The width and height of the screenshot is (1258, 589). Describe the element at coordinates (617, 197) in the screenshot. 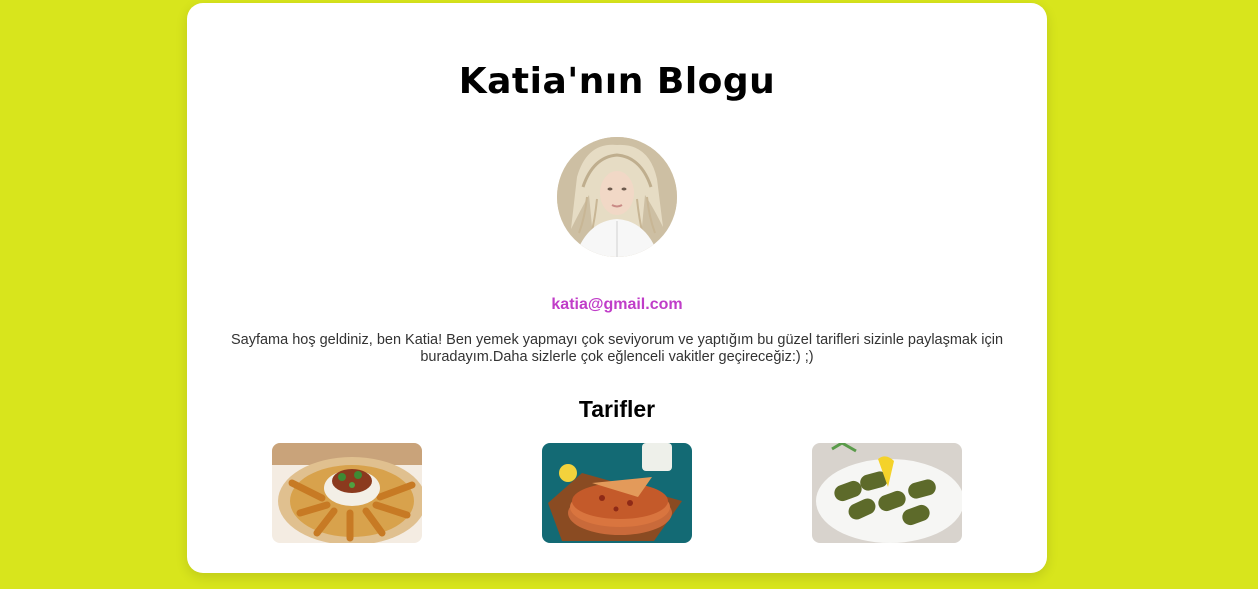

I see `avatar` at that location.